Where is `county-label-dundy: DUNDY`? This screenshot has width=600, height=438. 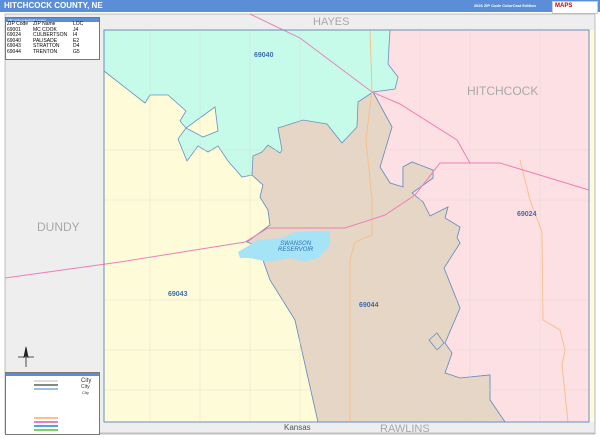
county-label-dundy: DUNDY is located at coordinates (58, 227).